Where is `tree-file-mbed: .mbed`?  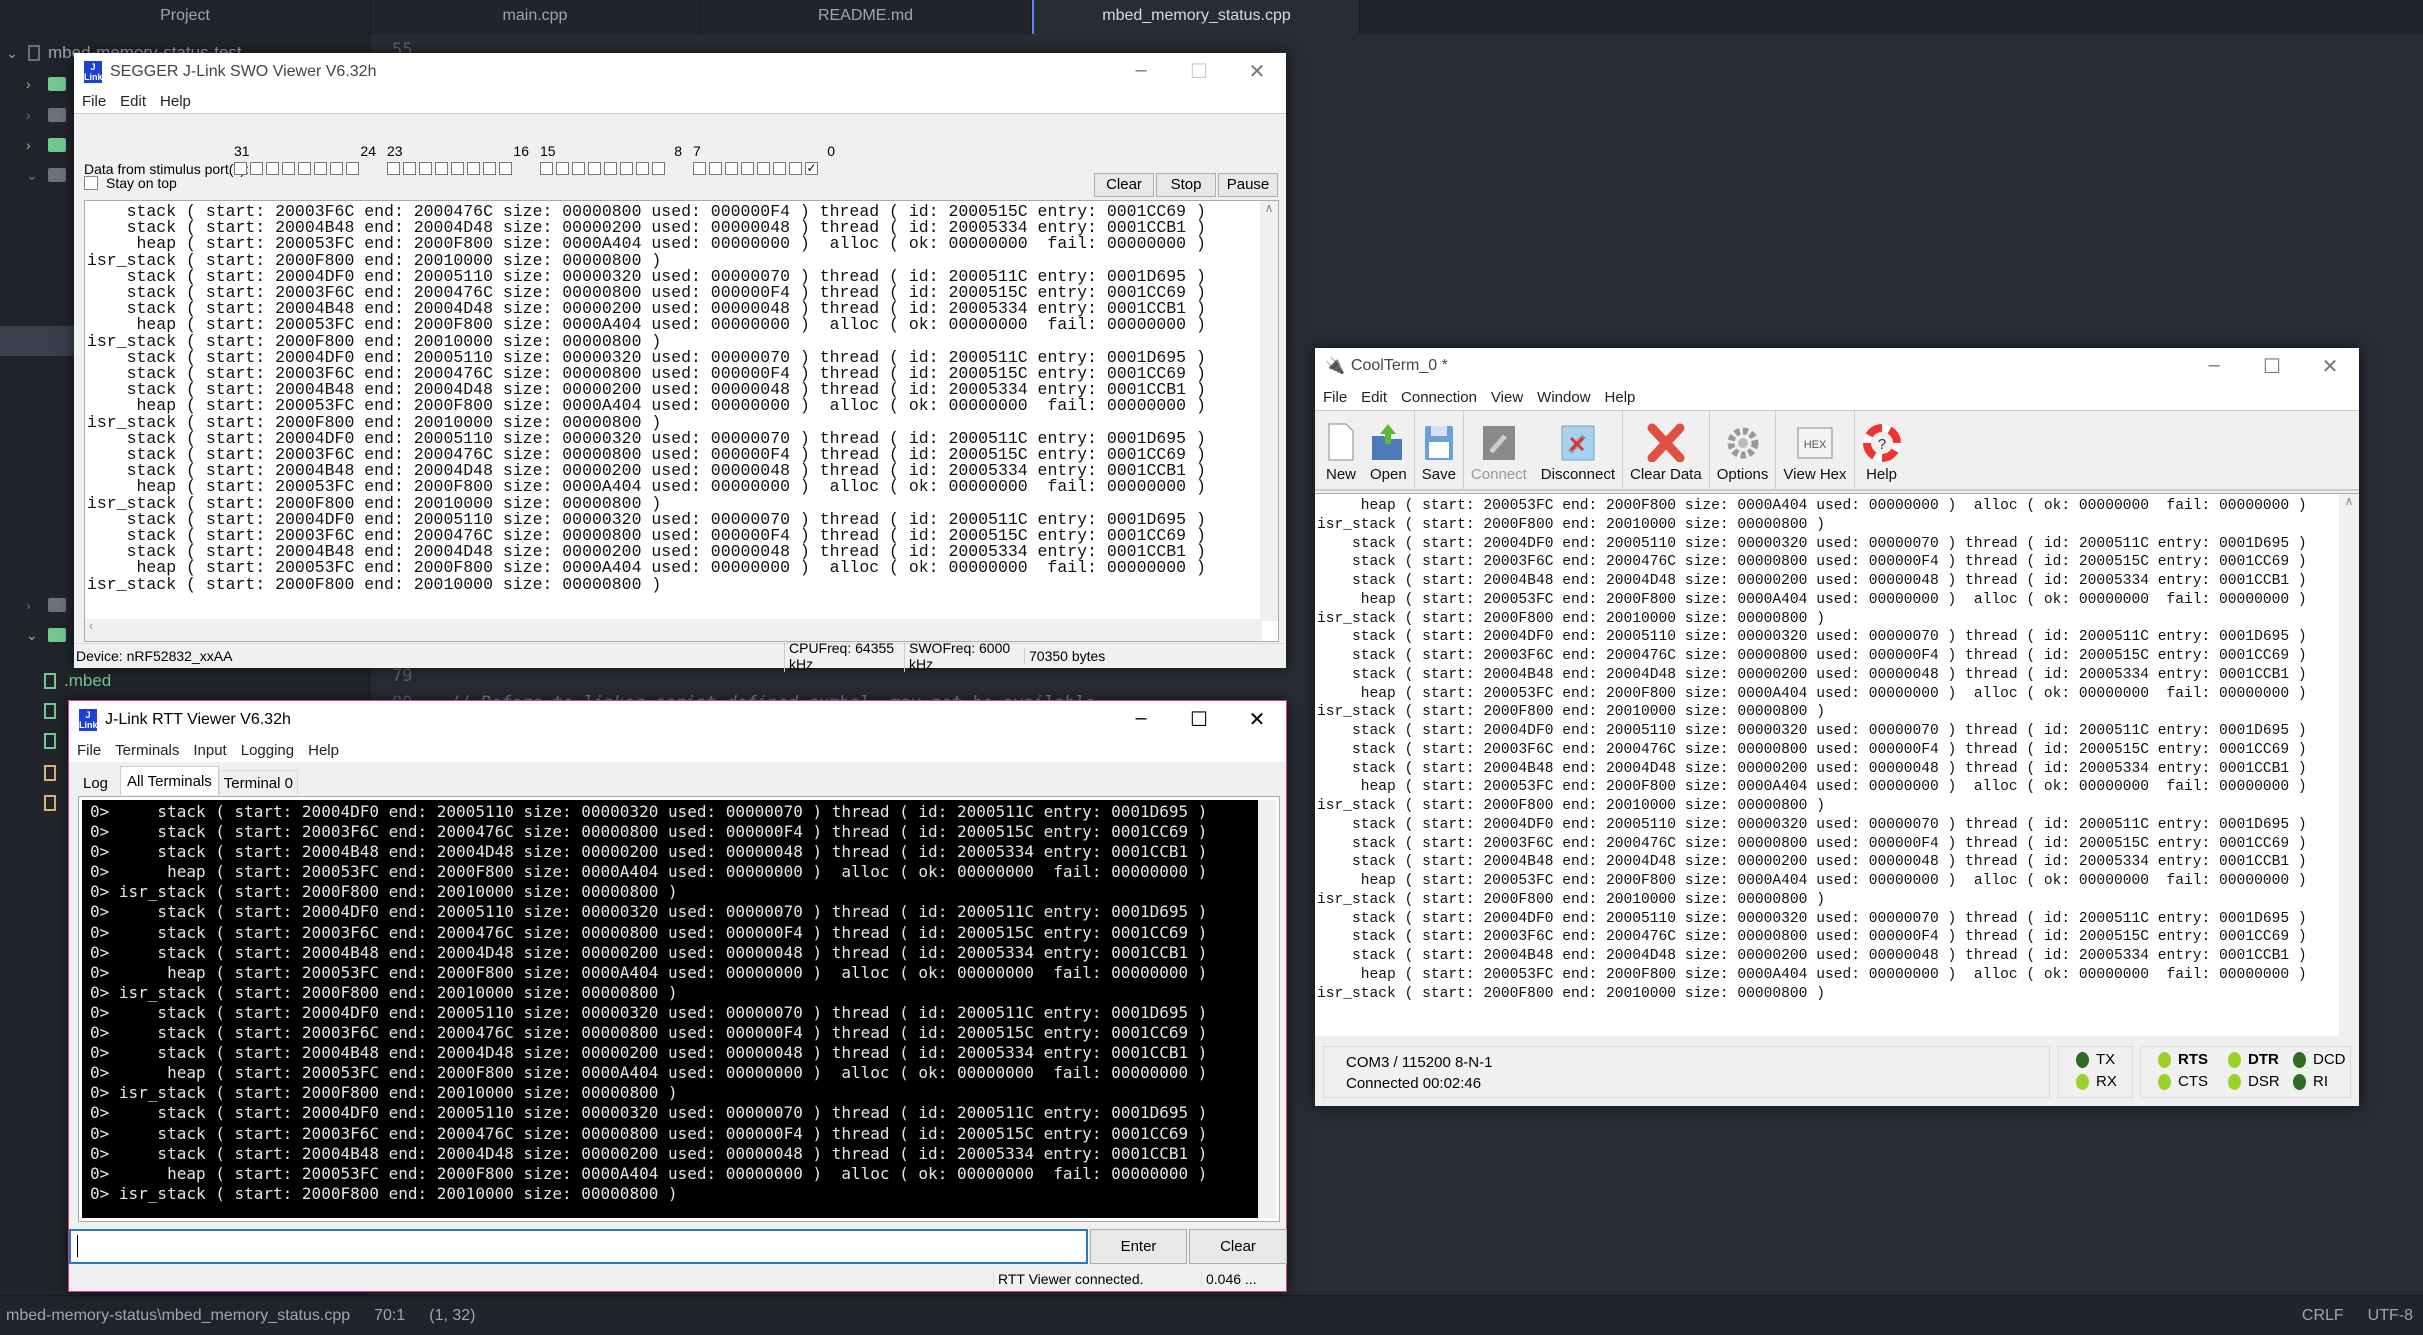
tree-file-mbed: .mbed is located at coordinates (77, 681).